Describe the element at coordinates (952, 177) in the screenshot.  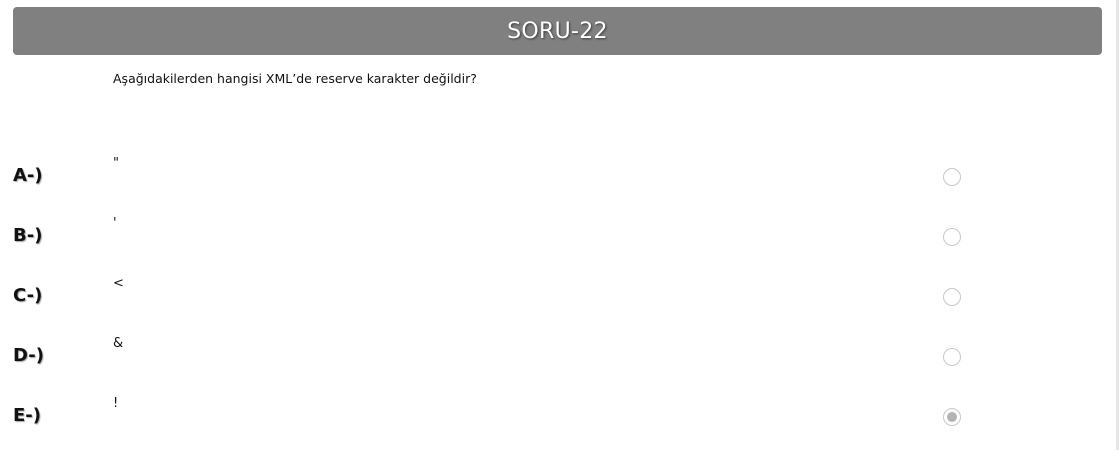
I see `option-a-radio` at that location.